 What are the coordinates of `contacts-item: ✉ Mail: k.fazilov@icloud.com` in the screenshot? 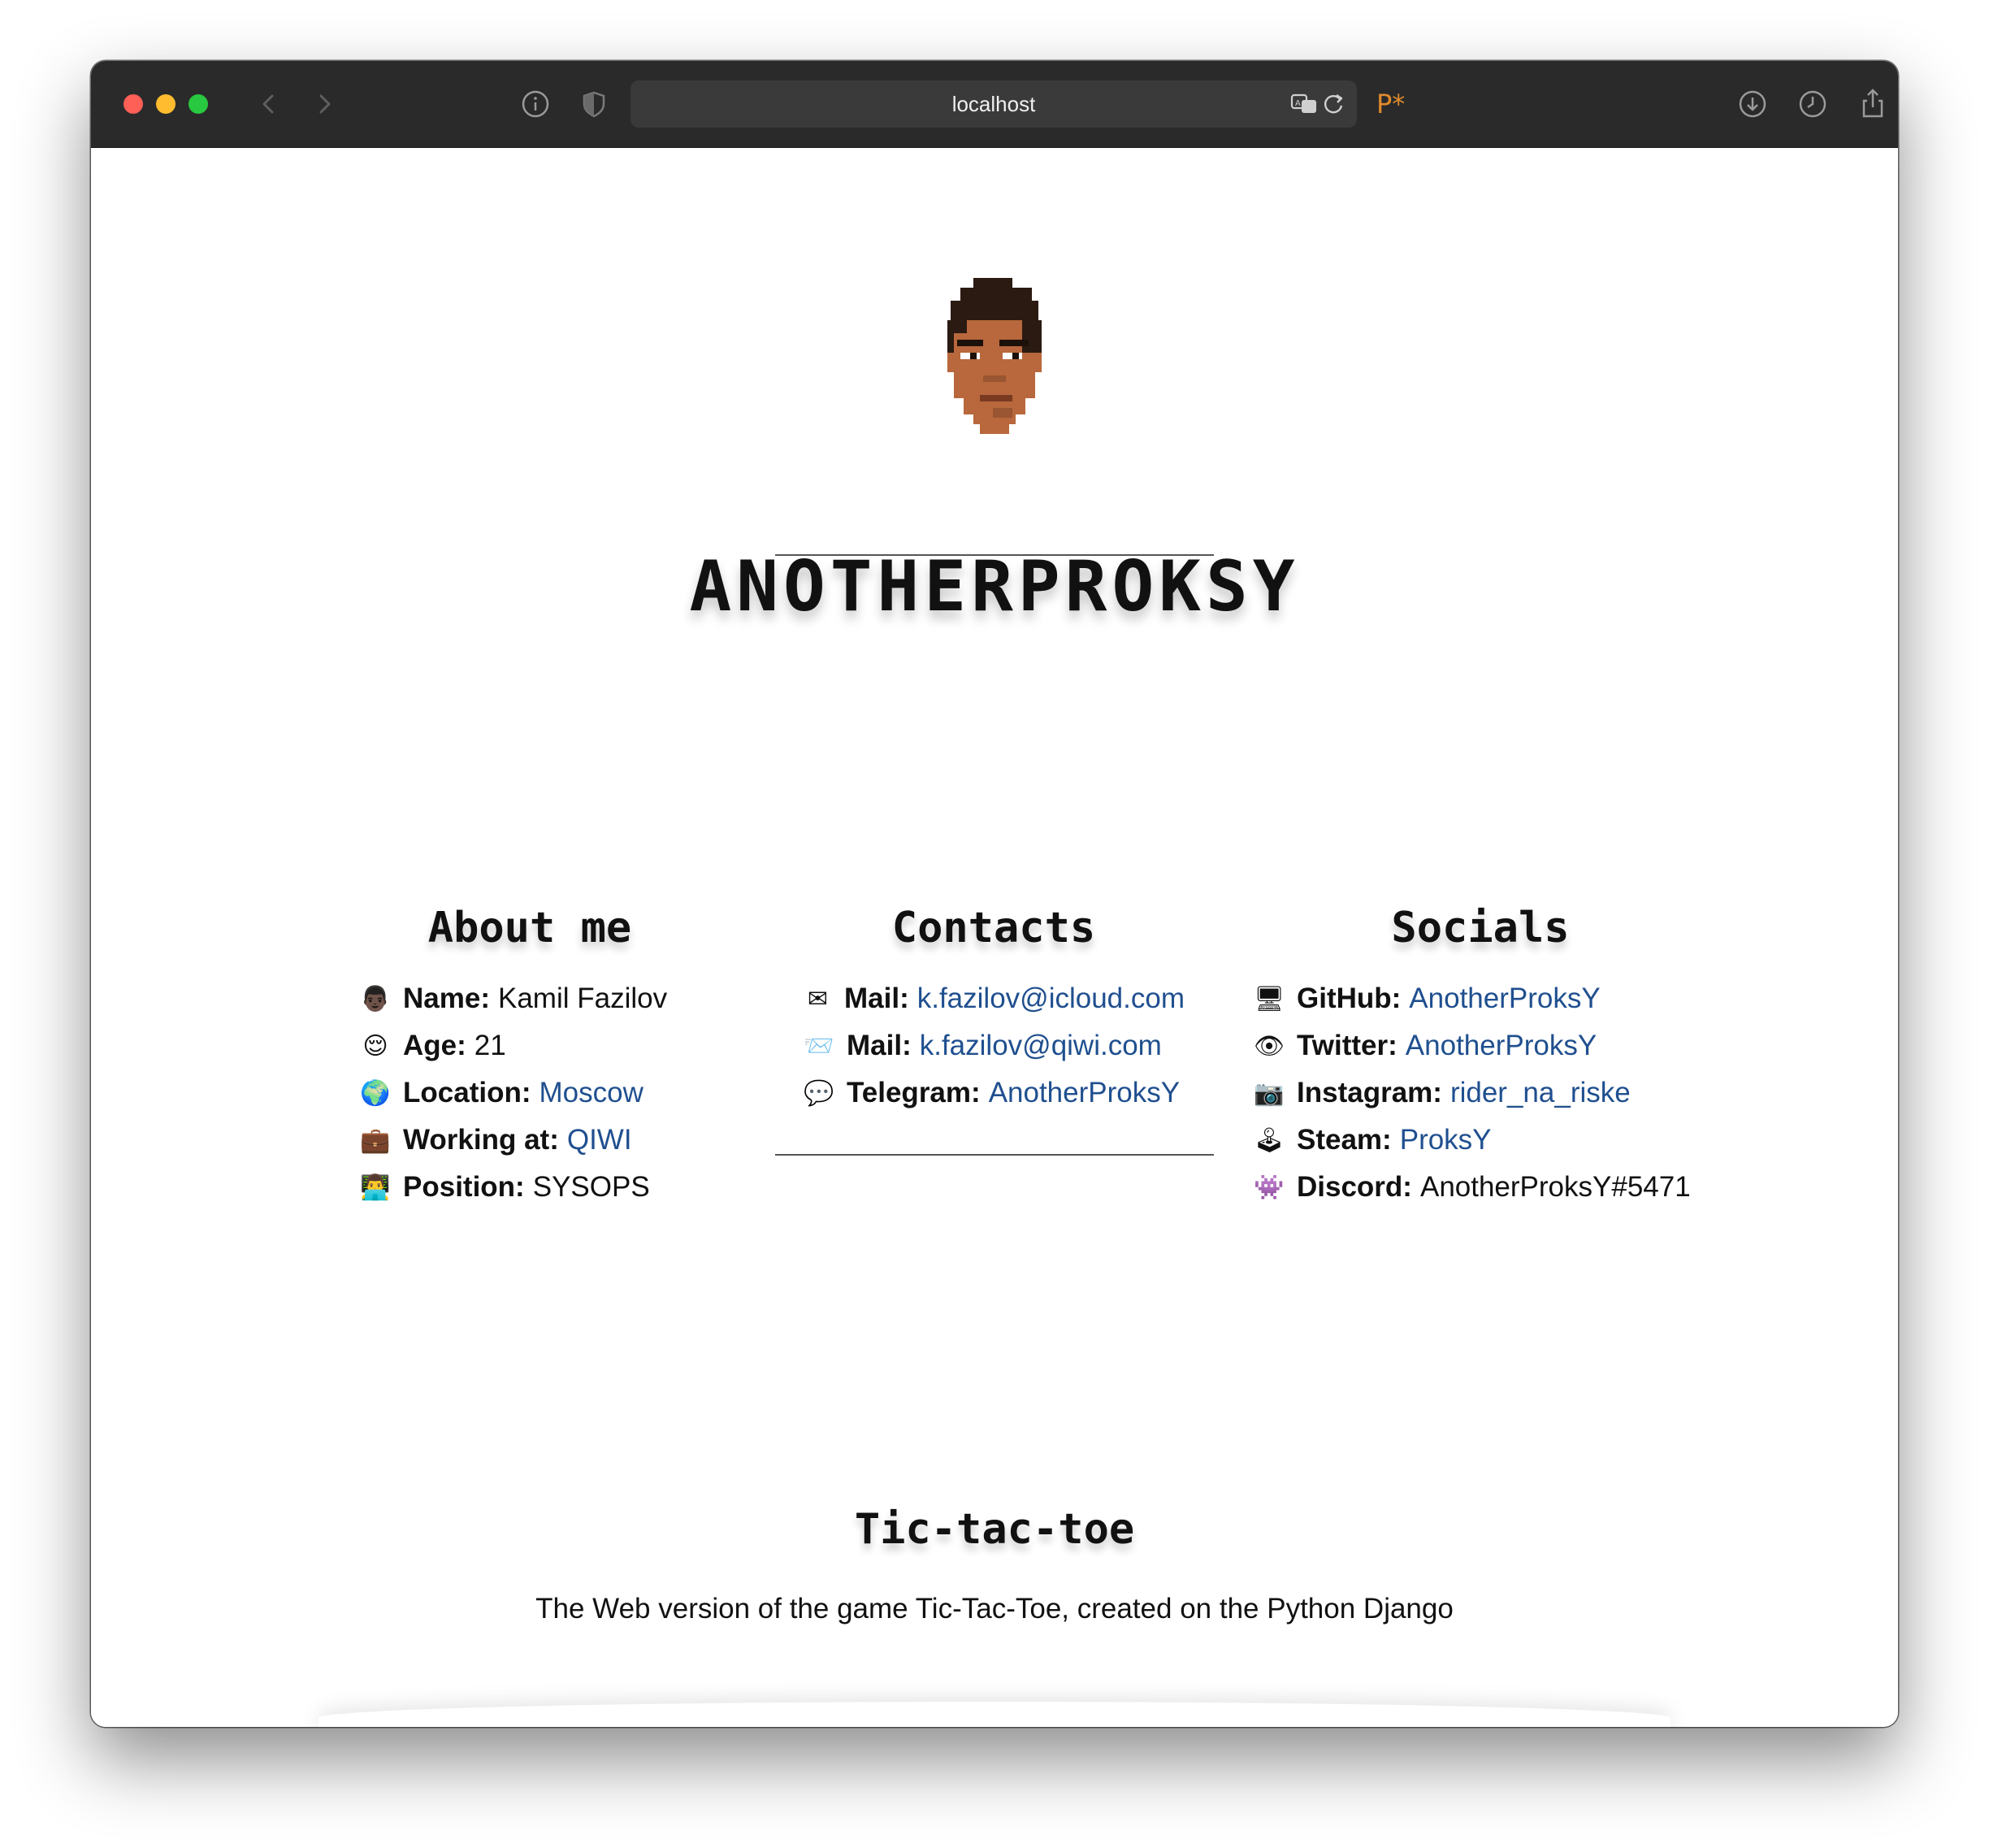 It's located at (994, 999).